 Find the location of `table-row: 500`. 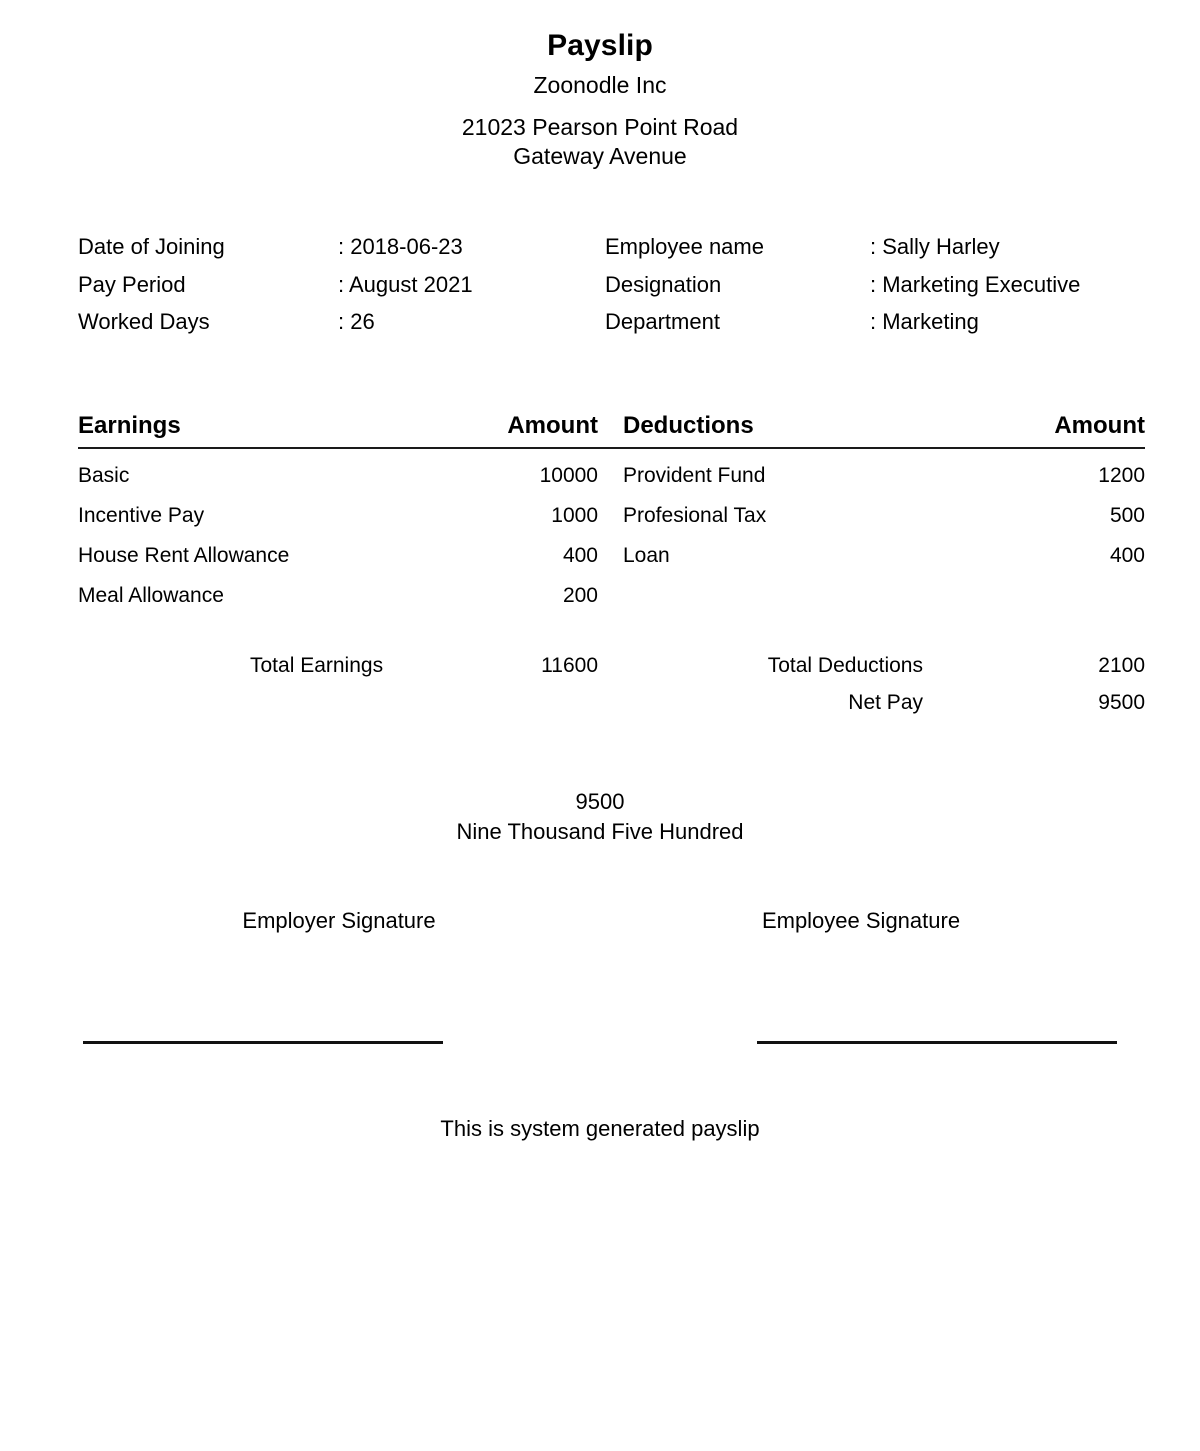

table-row: 500 is located at coordinates (1127, 515).